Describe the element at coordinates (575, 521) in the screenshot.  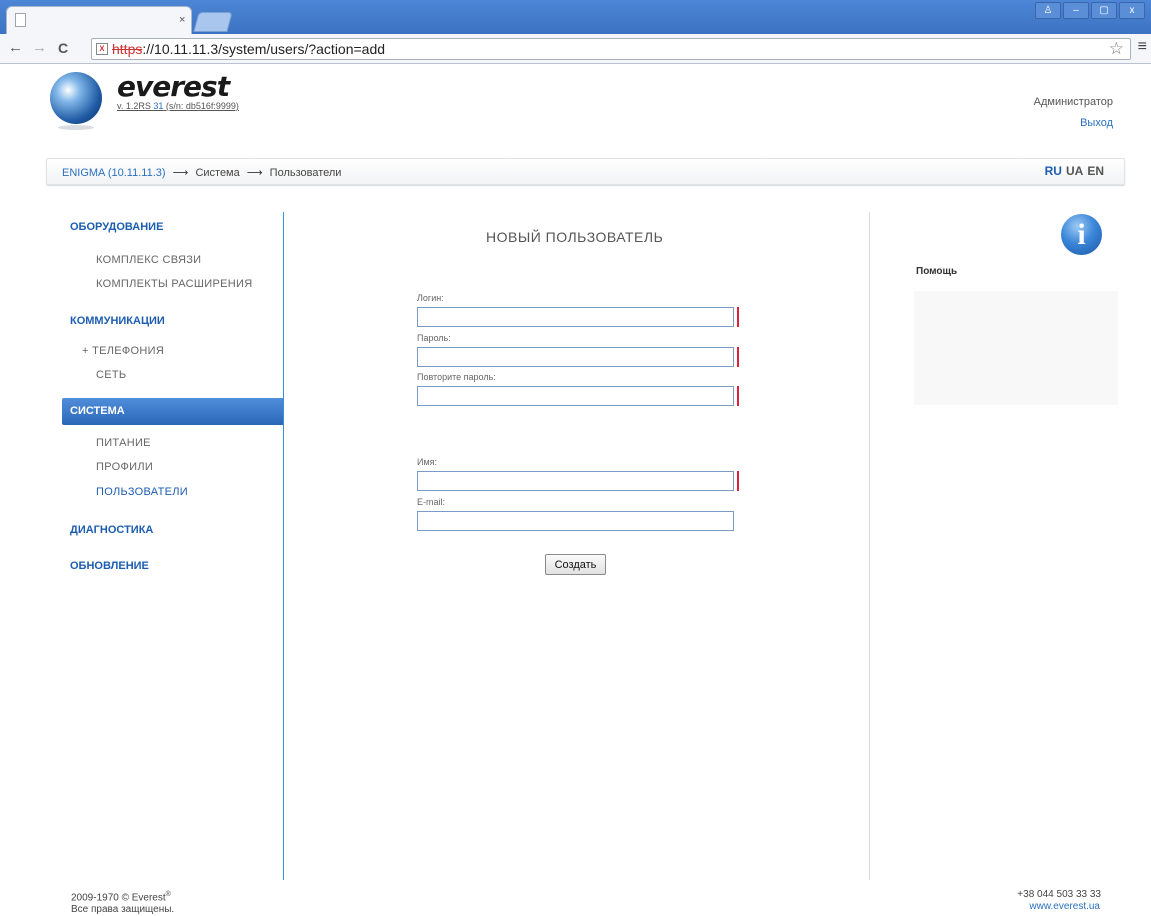
I see `email-field` at that location.